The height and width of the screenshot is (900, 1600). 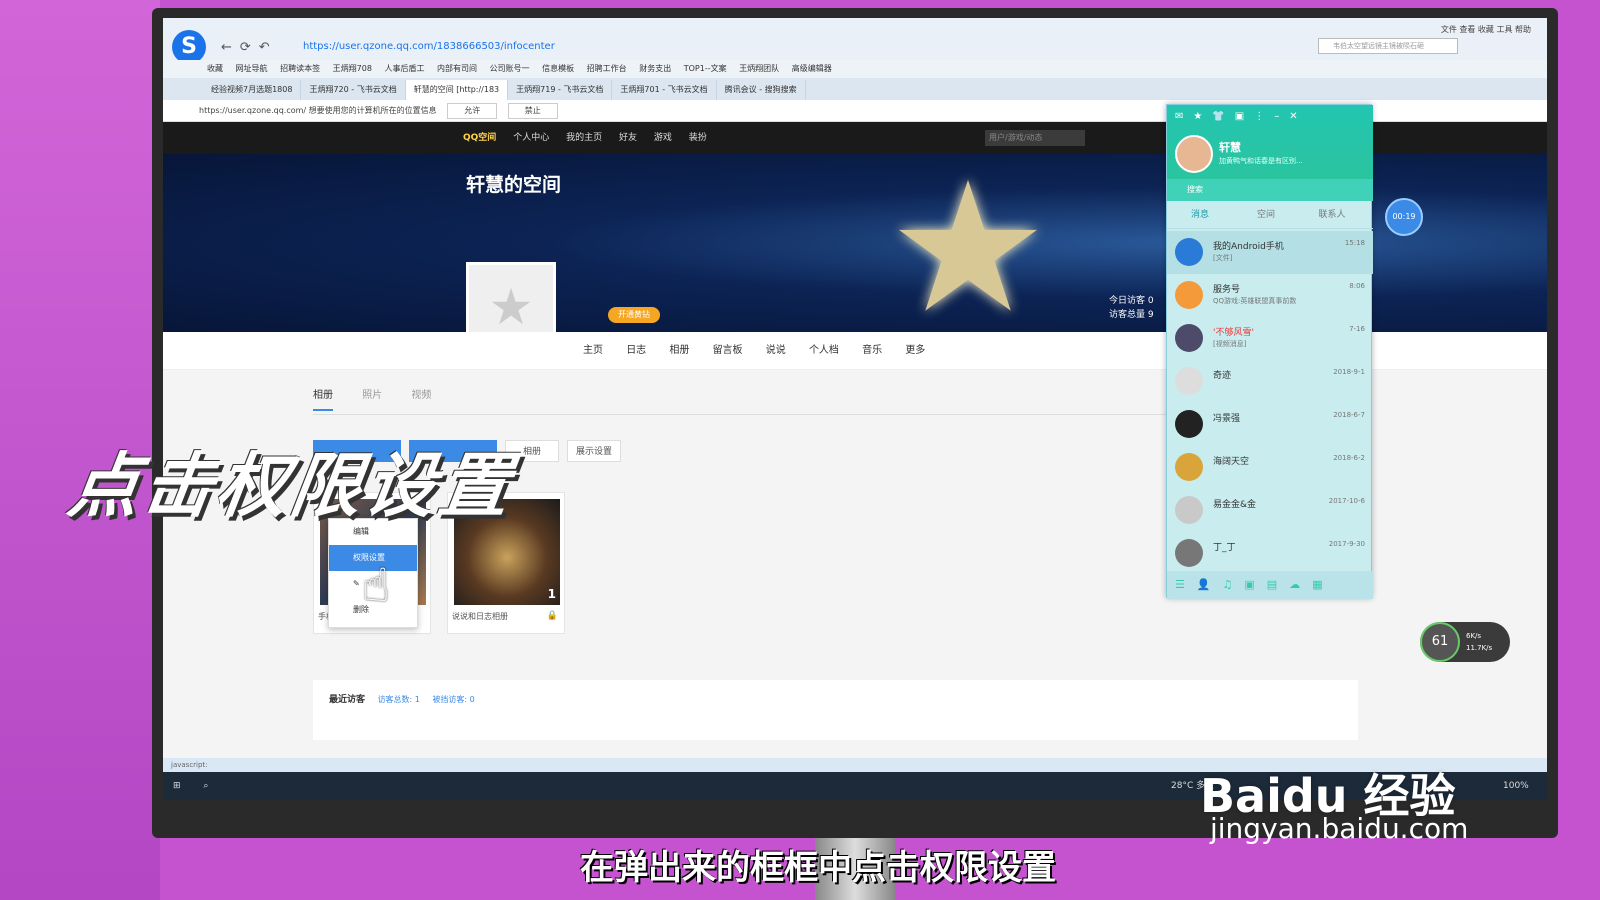 I want to click on qq-contact: 冯景强 2018-6-7, so click(x=1270, y=424).